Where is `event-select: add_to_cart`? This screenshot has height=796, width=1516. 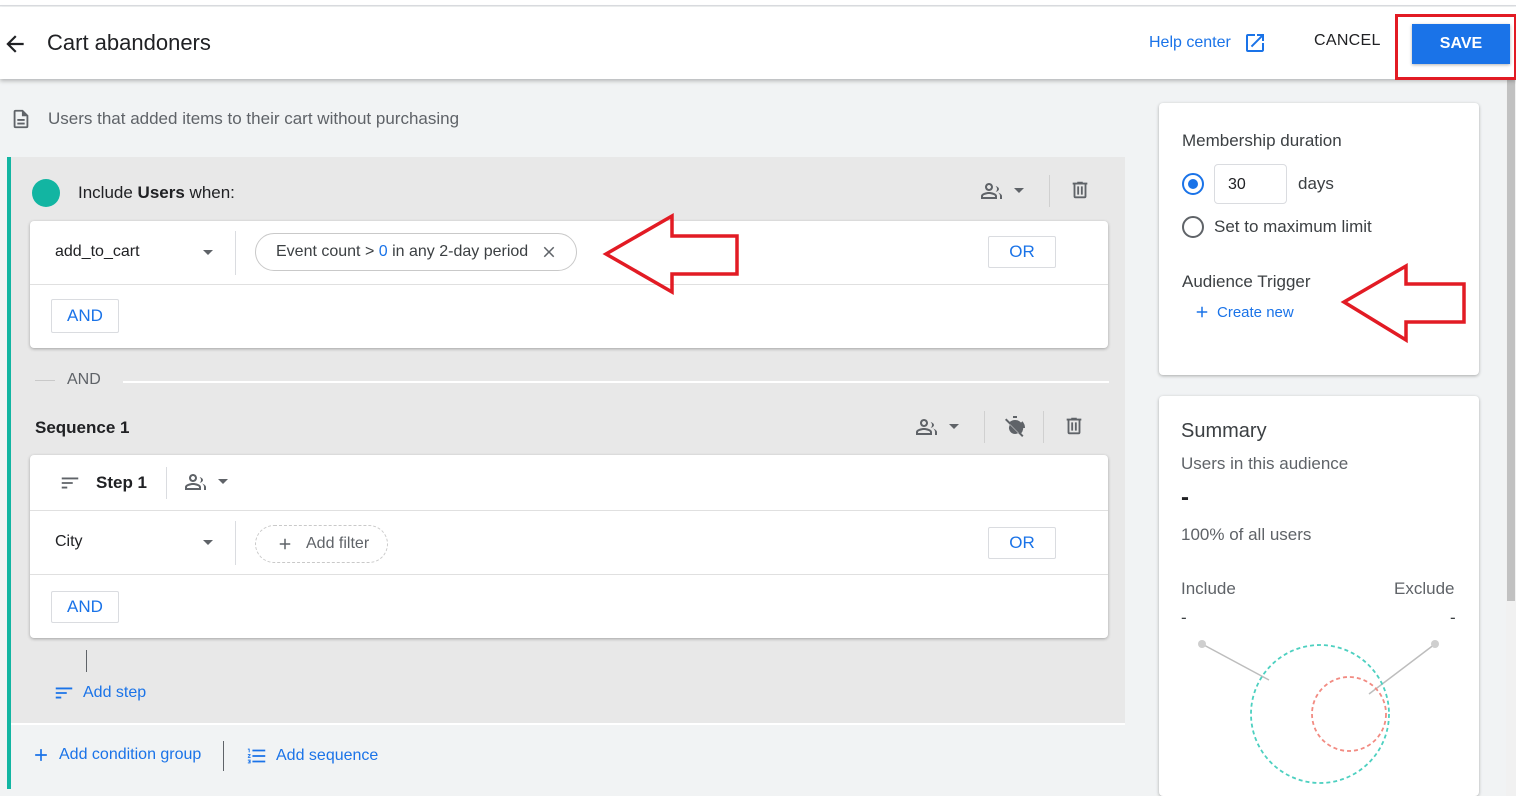 event-select: add_to_cart is located at coordinates (97, 252).